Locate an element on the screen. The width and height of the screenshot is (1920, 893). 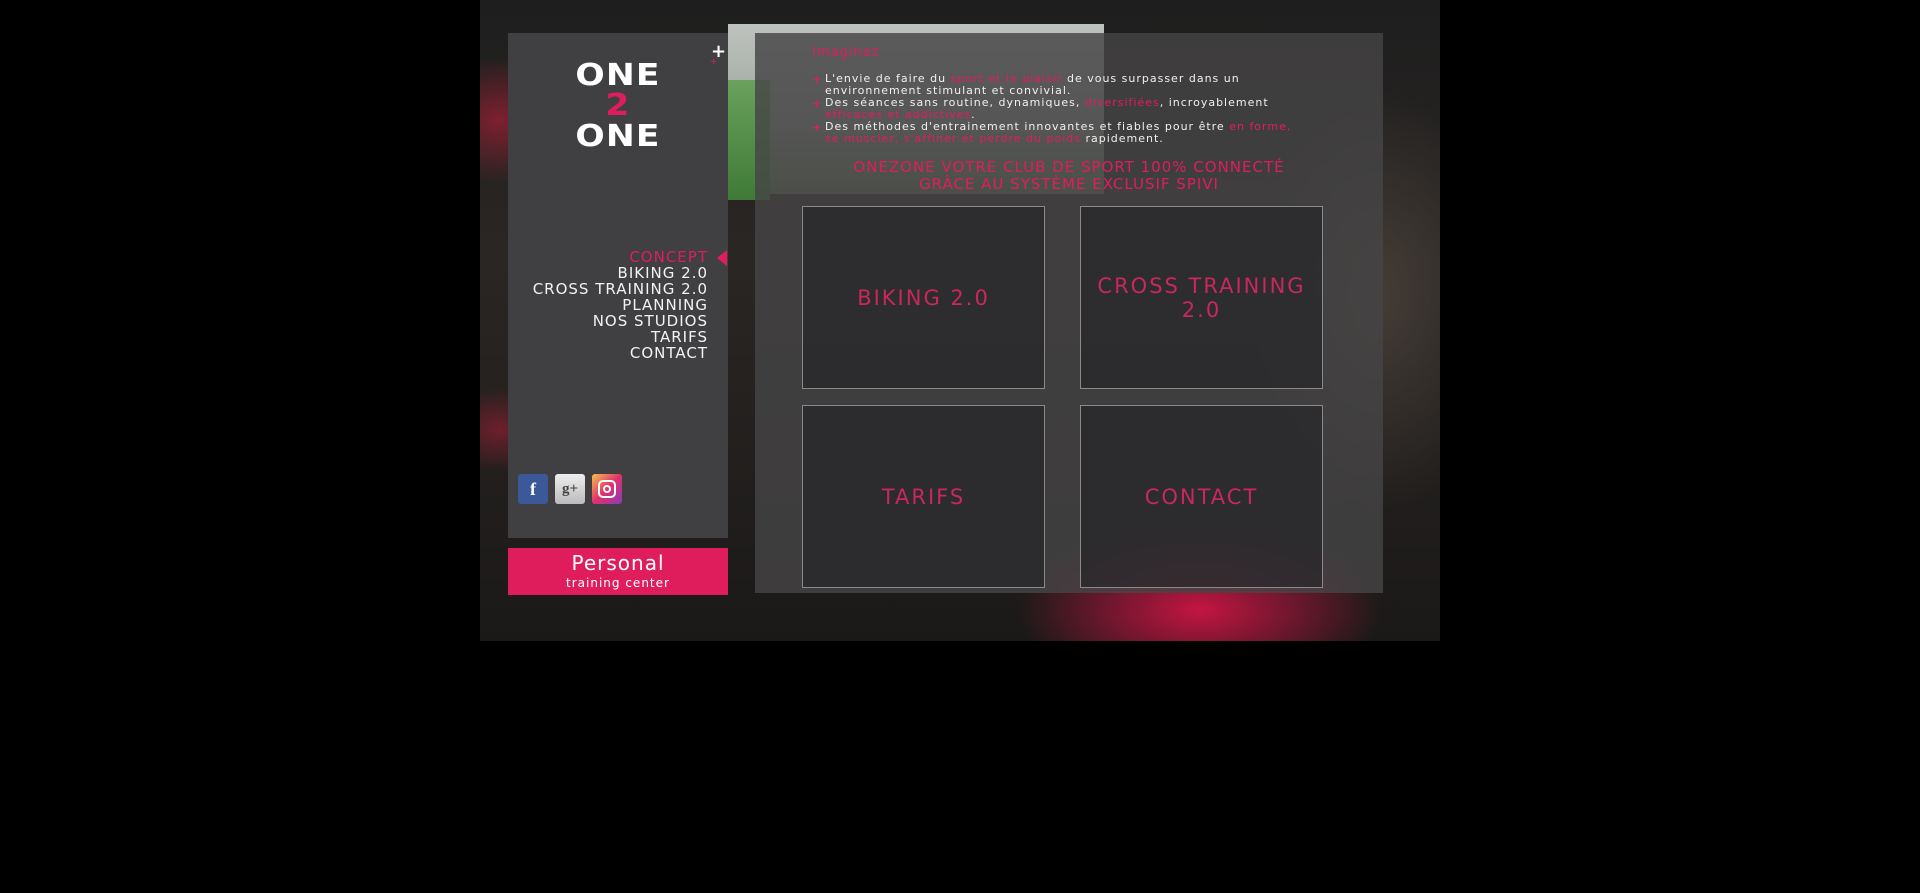
google-plus-icon: g+ is located at coordinates (570, 489).